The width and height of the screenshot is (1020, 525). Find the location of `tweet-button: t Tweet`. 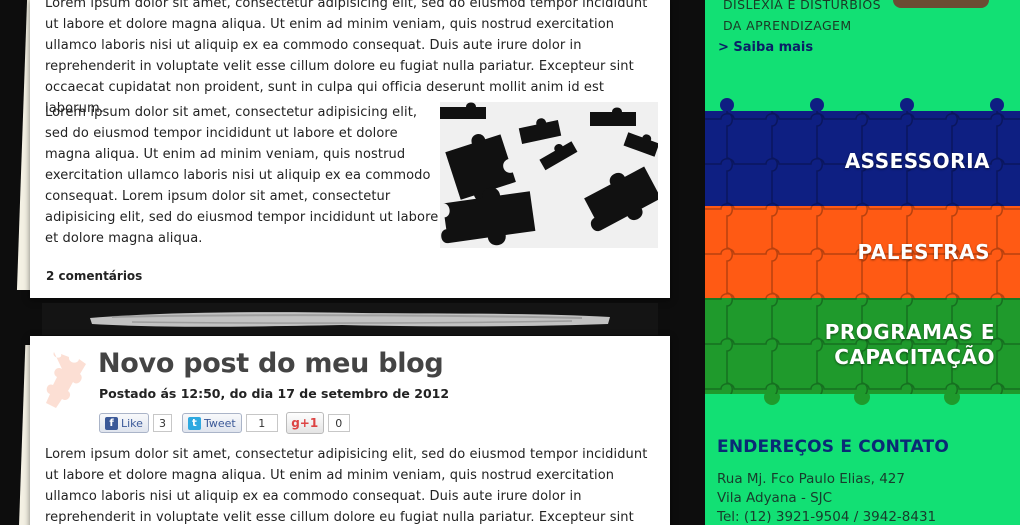

tweet-button: t Tweet is located at coordinates (211, 423).